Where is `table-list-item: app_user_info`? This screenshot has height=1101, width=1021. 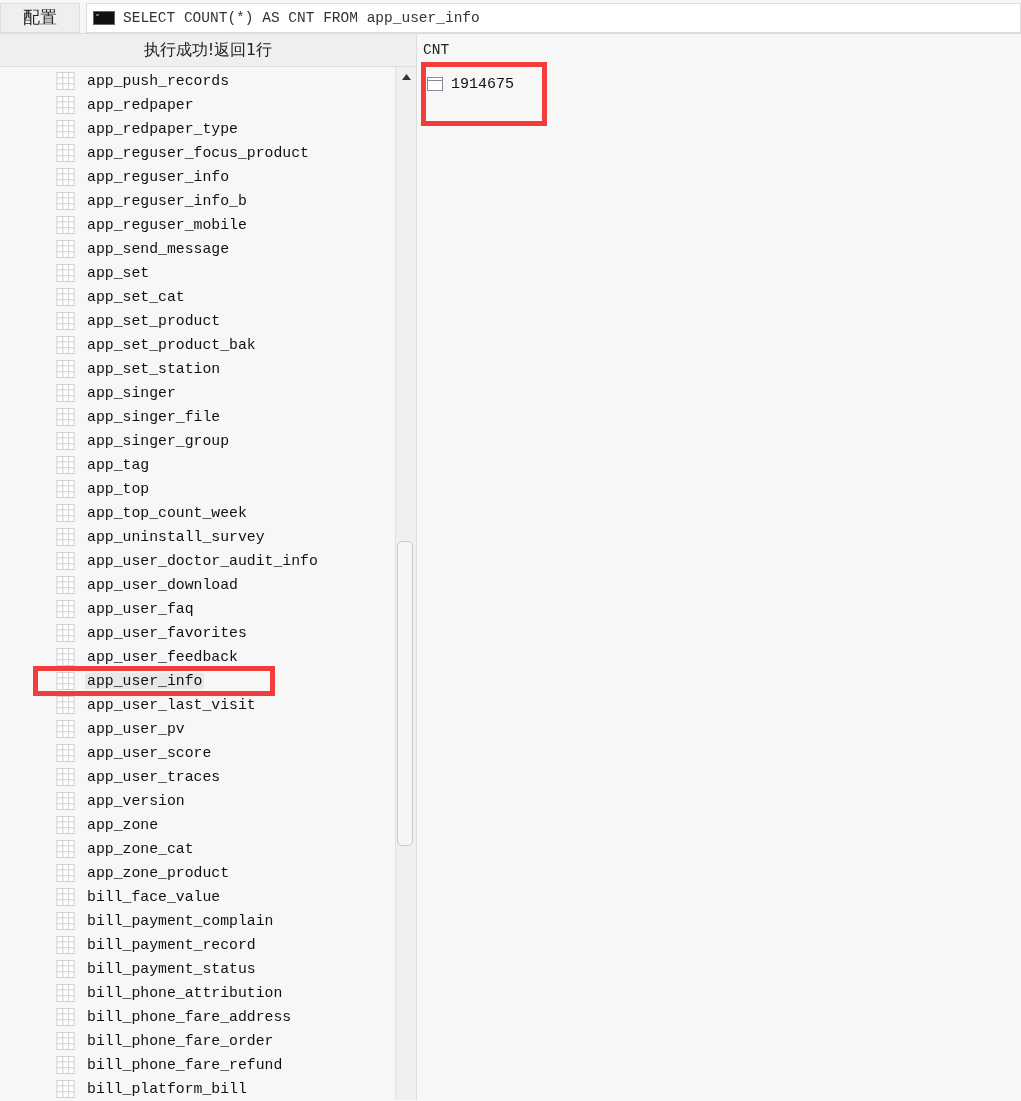 table-list-item: app_user_info is located at coordinates (130, 681).